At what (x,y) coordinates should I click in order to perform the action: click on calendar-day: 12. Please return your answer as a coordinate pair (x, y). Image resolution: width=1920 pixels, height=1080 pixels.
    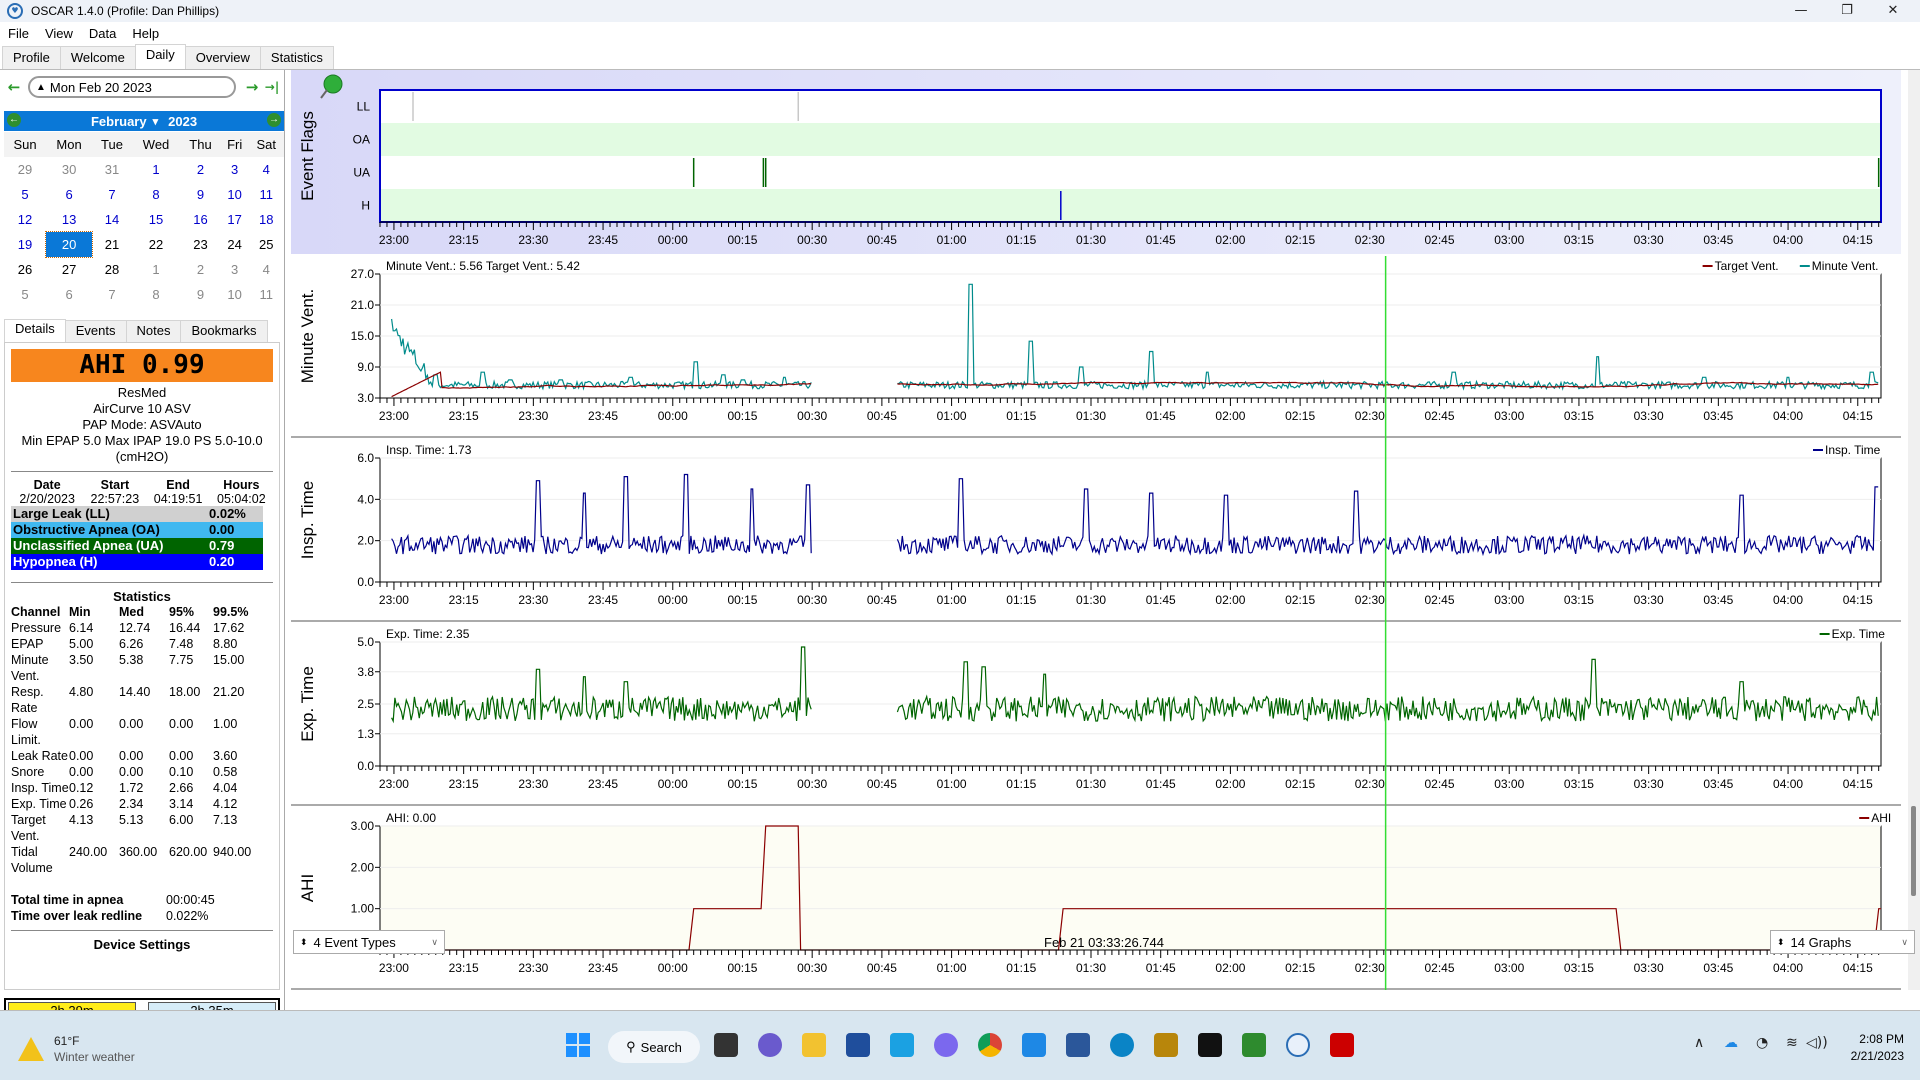
    Looking at the image, I should click on (25, 219).